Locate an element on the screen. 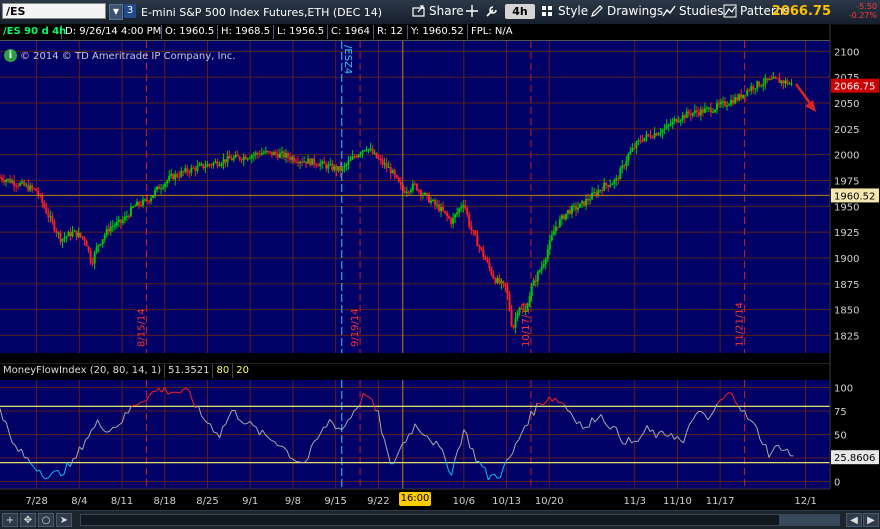 Image resolution: width=880 pixels, height=529 pixels. link-number-badge: 3 is located at coordinates (130, 11).